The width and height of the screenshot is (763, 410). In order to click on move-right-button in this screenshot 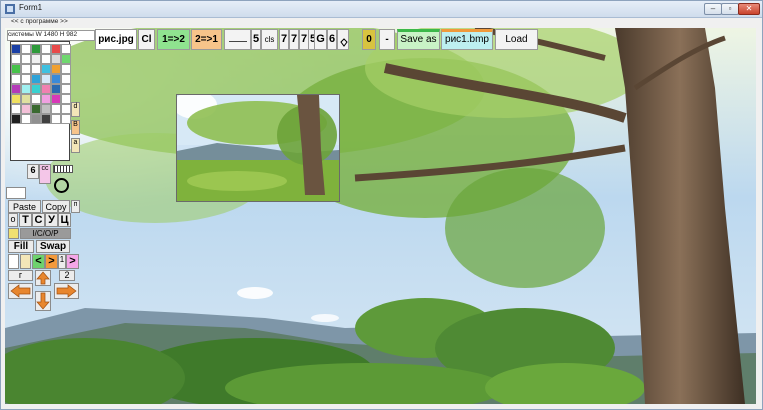, I will do `click(66, 291)`.